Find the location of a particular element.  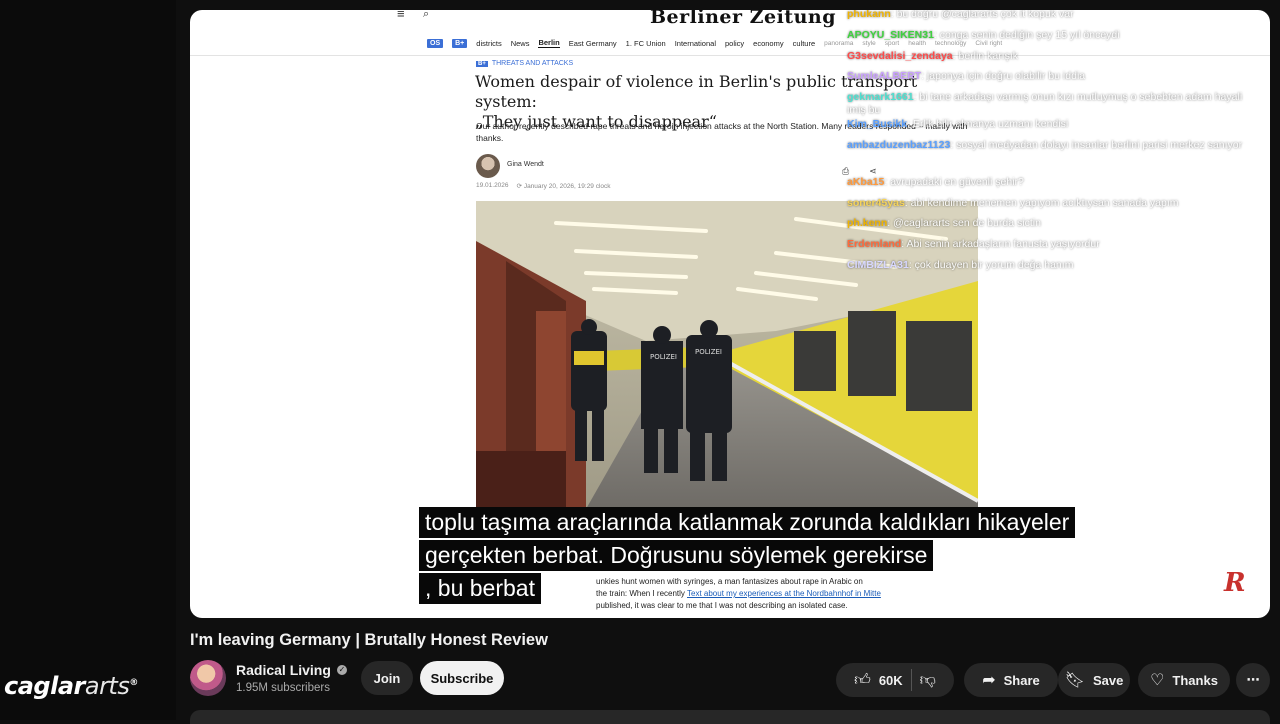

nav-item-0: OS is located at coordinates (435, 43).